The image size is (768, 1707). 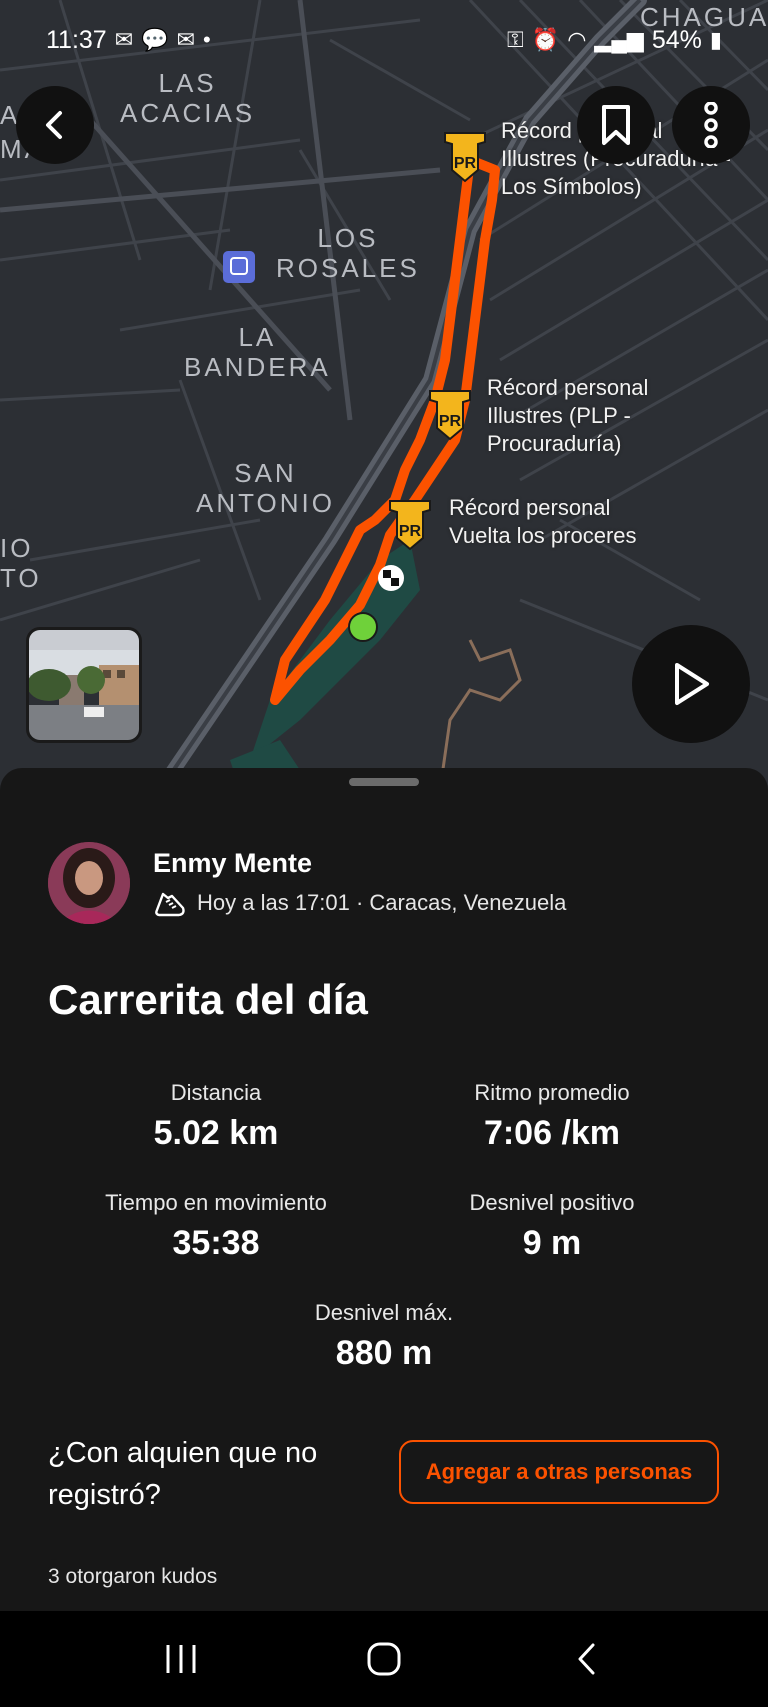 I want to click on play-flyover-button, so click(x=691, y=684).